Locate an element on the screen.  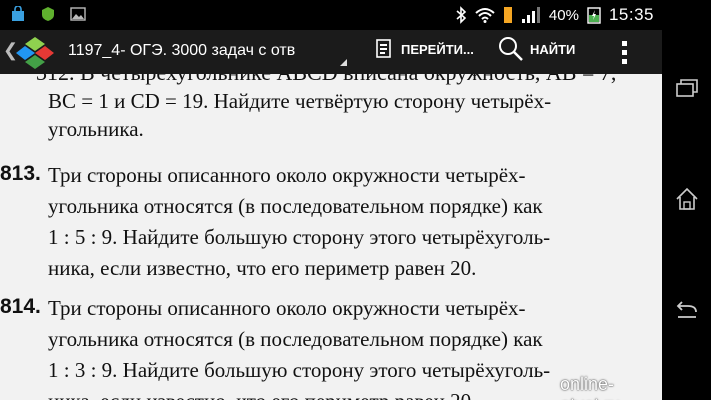
bluetooth-icon is located at coordinates (461, 15).